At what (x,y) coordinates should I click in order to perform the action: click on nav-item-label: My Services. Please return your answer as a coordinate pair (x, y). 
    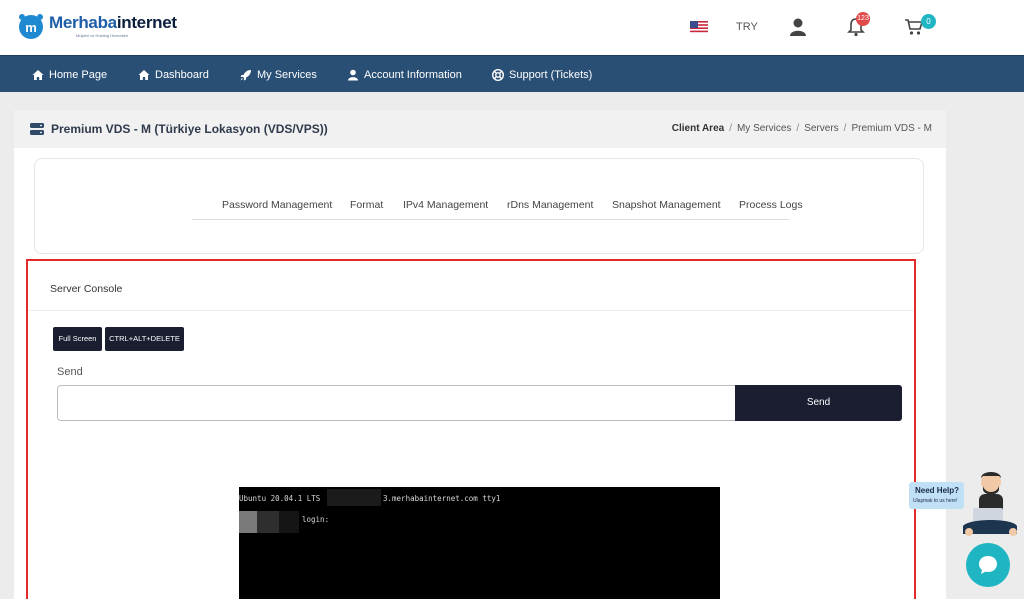
    Looking at the image, I should click on (287, 74).